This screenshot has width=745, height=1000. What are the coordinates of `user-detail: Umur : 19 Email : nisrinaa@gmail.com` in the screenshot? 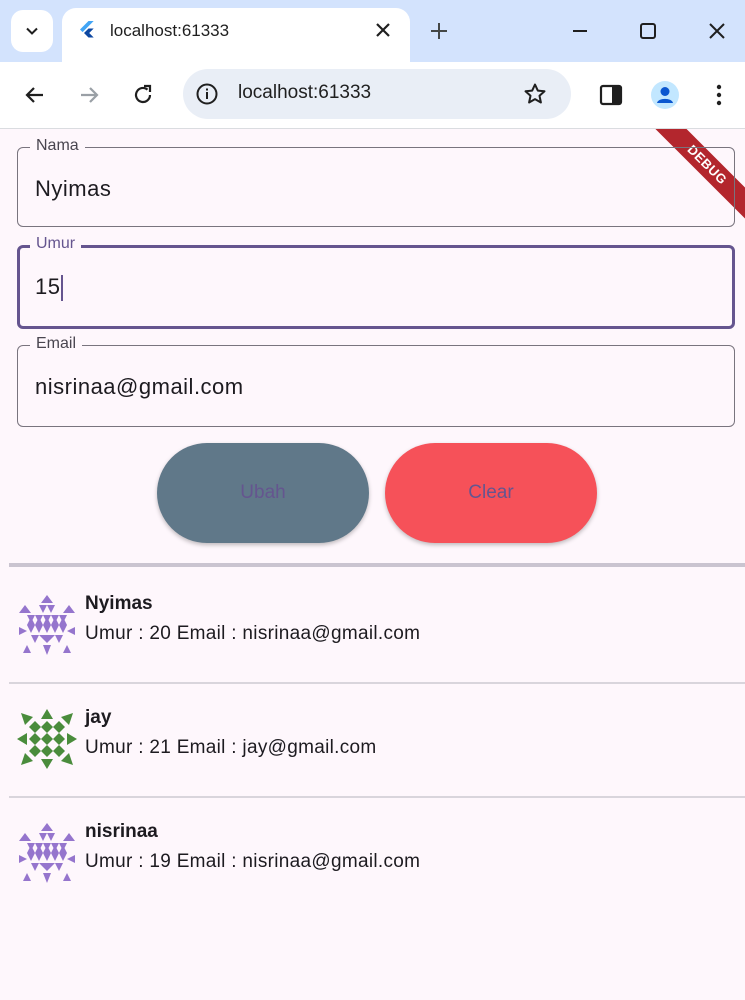 It's located at (253, 861).